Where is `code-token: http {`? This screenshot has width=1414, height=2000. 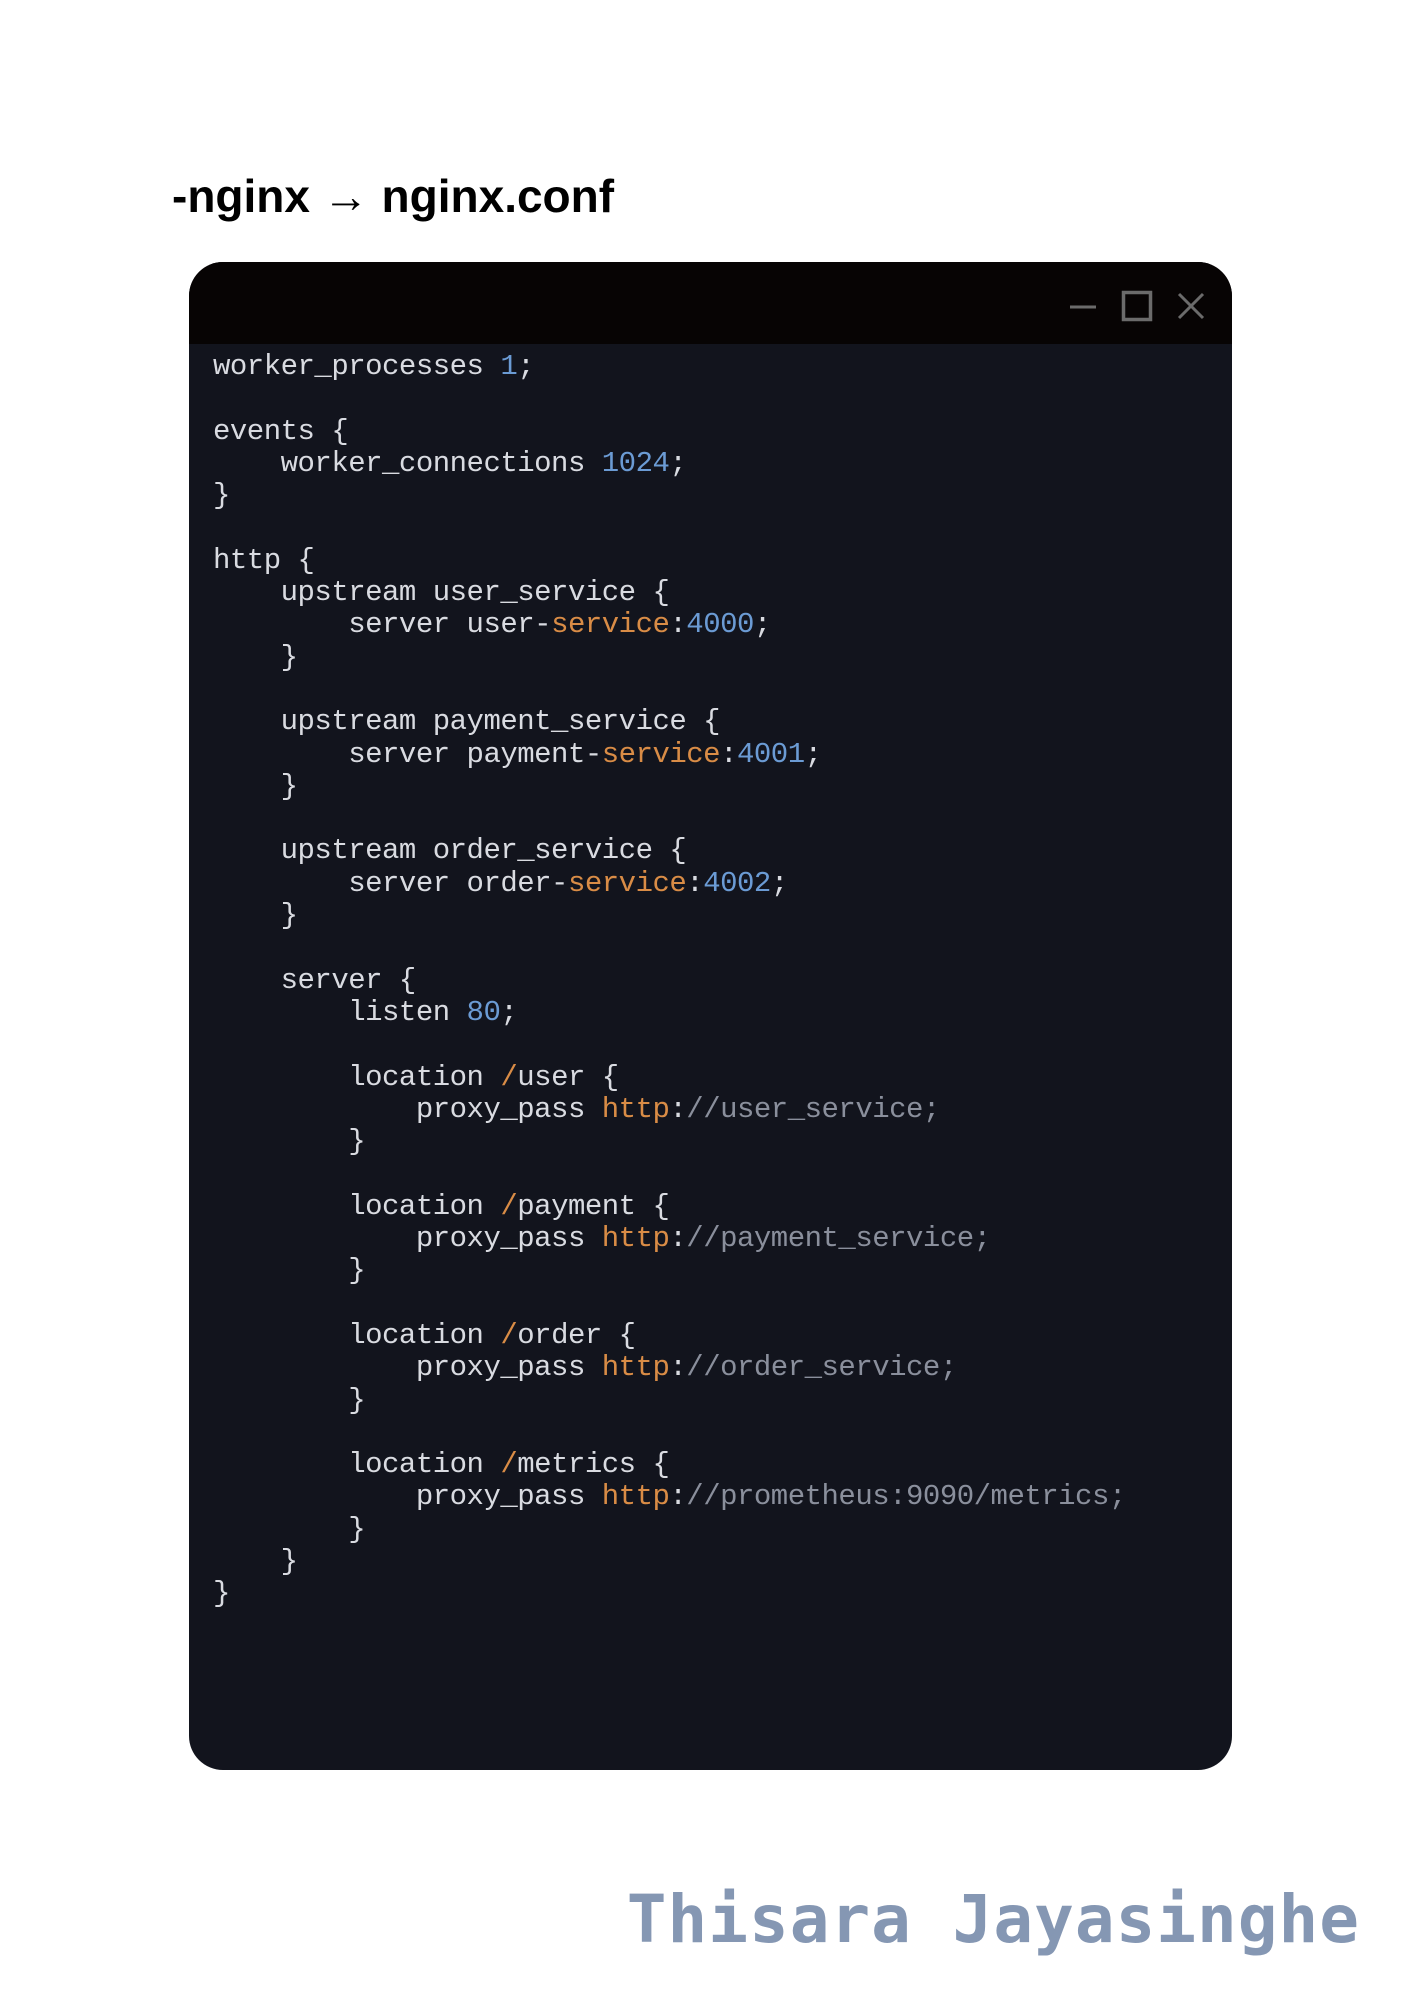
code-token: http { is located at coordinates (264, 560).